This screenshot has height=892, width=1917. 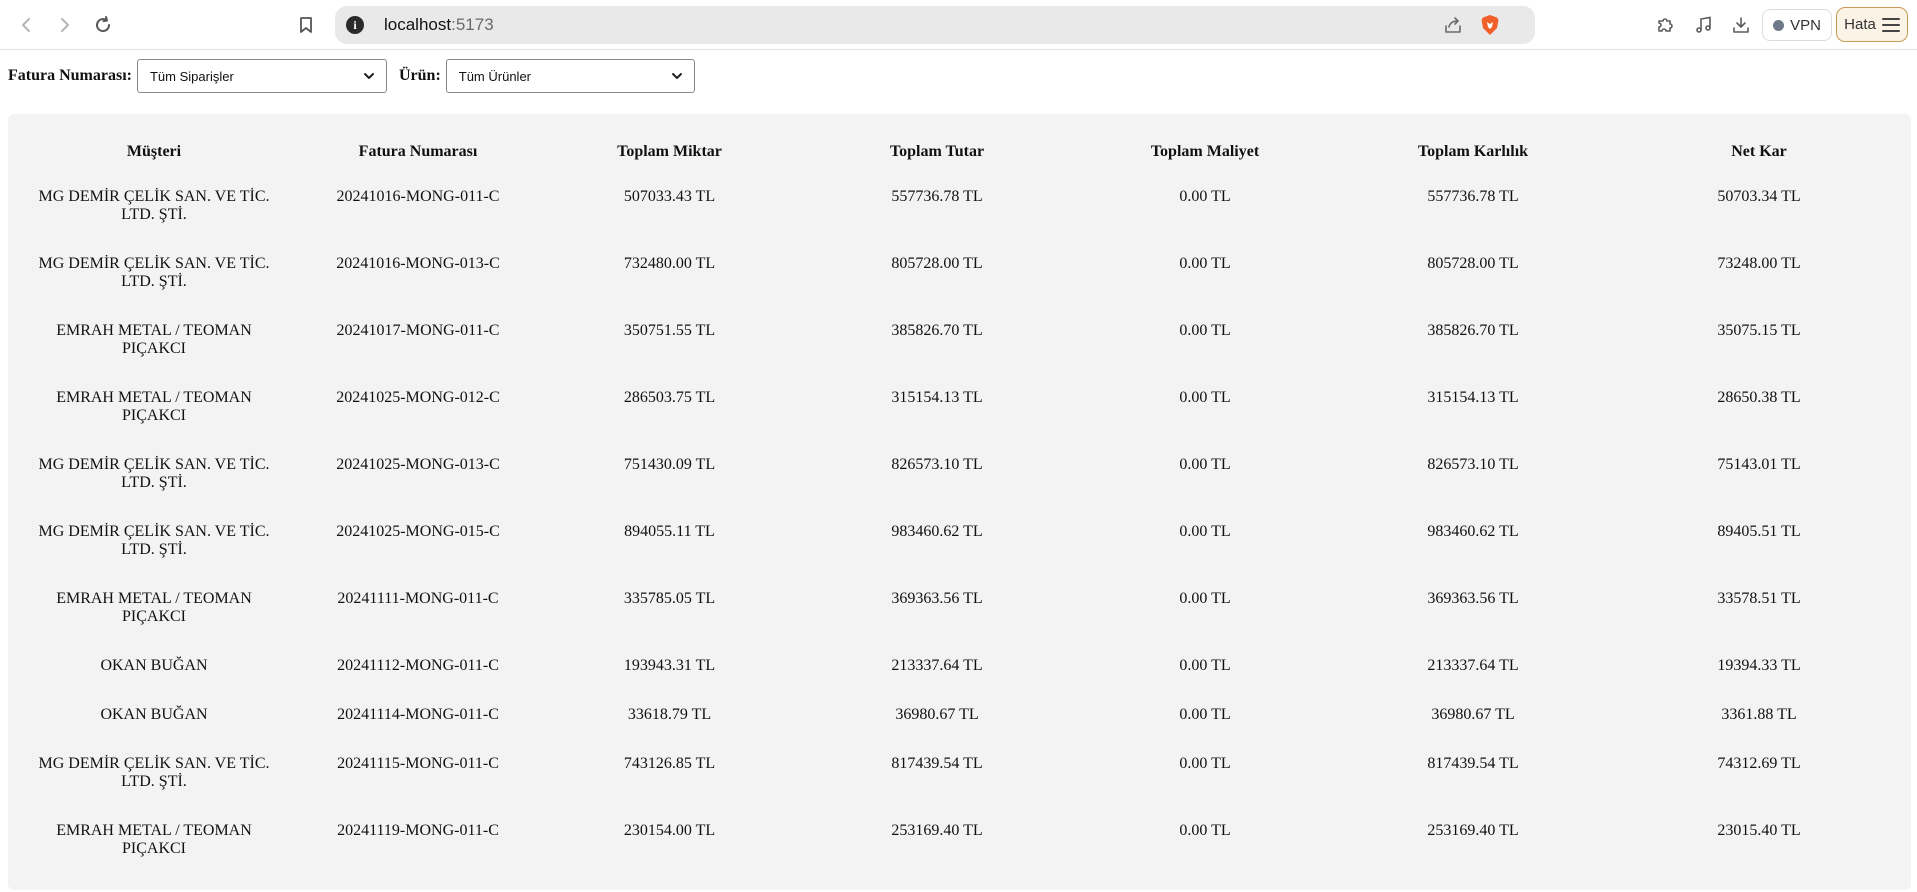 What do you see at coordinates (1473, 714) in the screenshot?
I see `cell-total-profitability-text: 36980.67 TL` at bounding box center [1473, 714].